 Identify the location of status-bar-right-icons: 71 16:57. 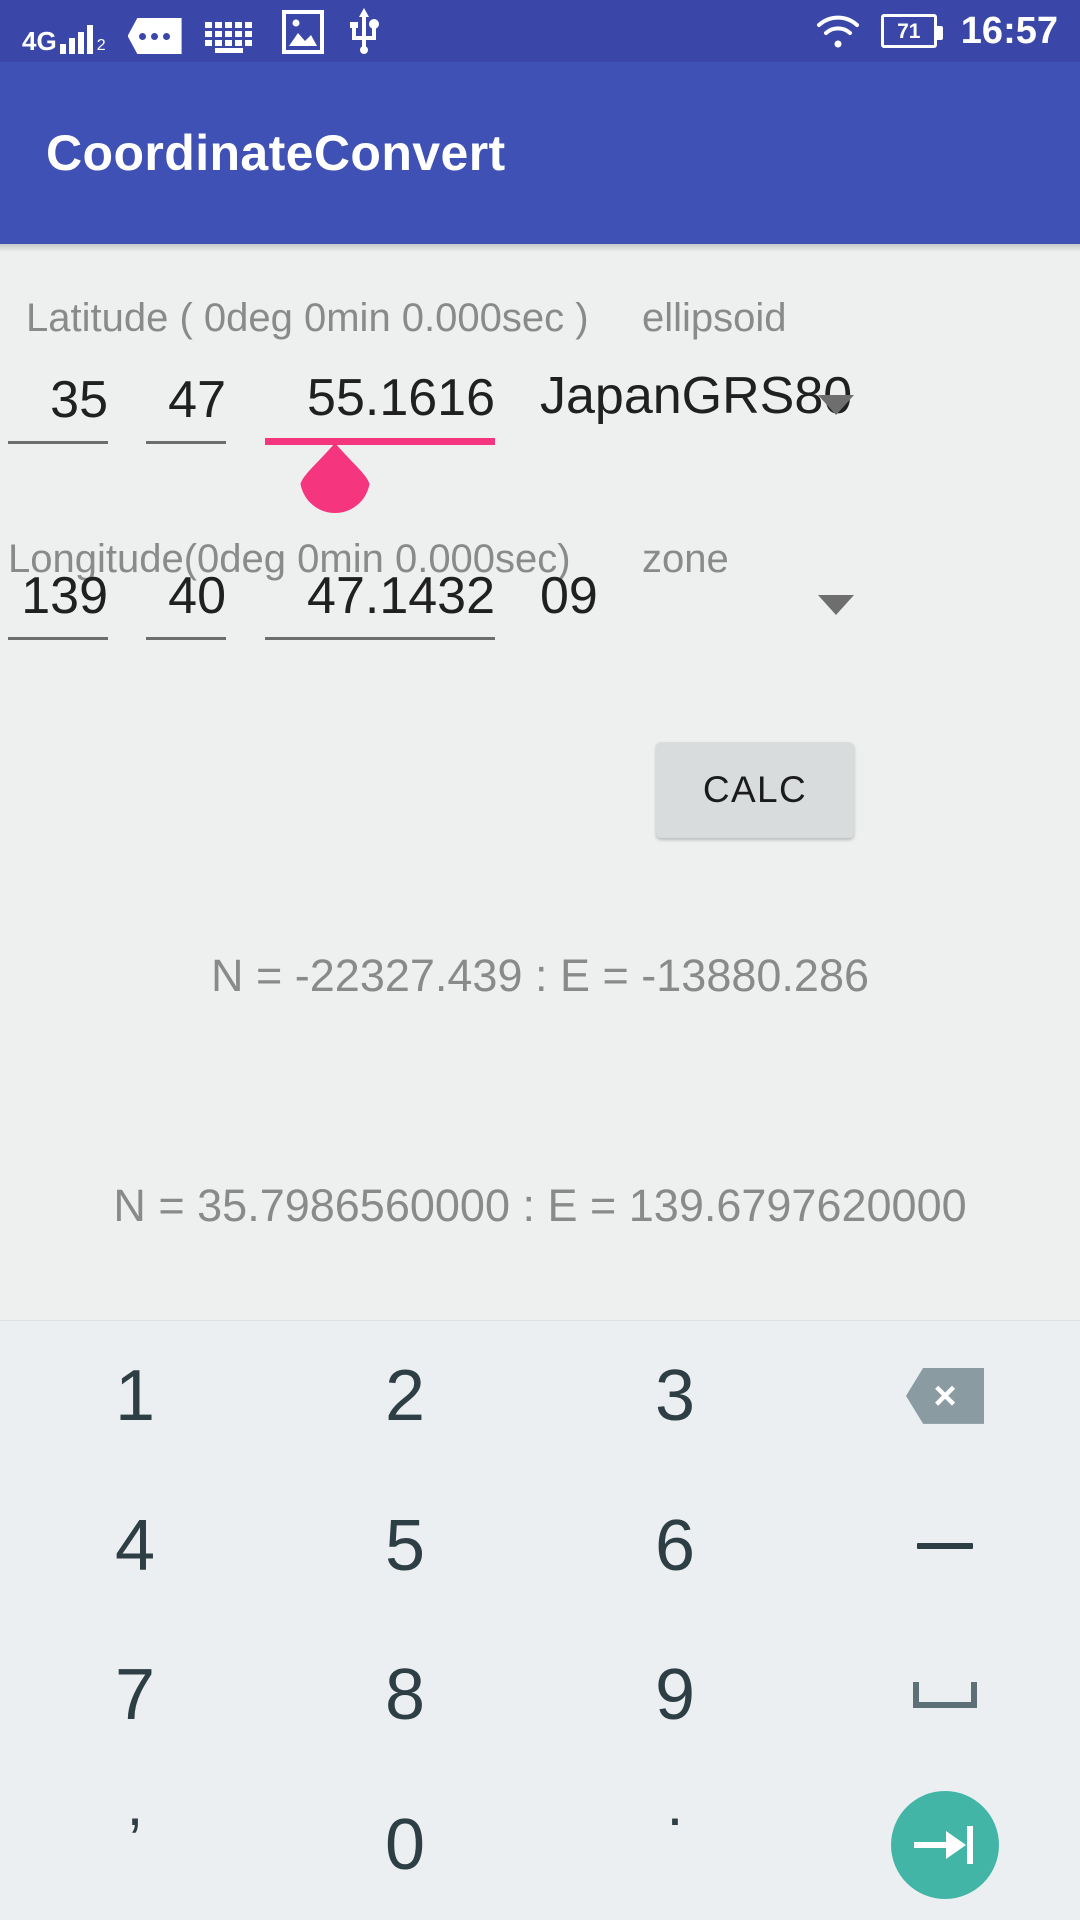
(936, 31).